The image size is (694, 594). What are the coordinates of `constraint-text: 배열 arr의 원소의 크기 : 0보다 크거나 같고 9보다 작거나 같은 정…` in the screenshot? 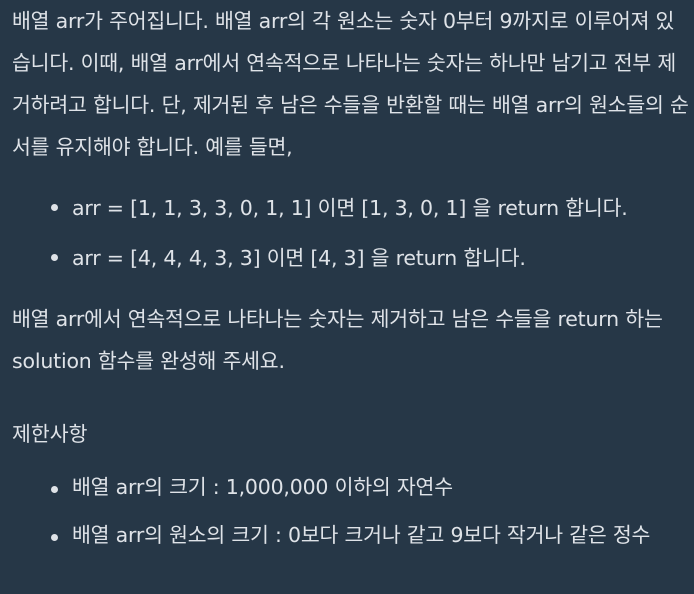 It's located at (361, 535).